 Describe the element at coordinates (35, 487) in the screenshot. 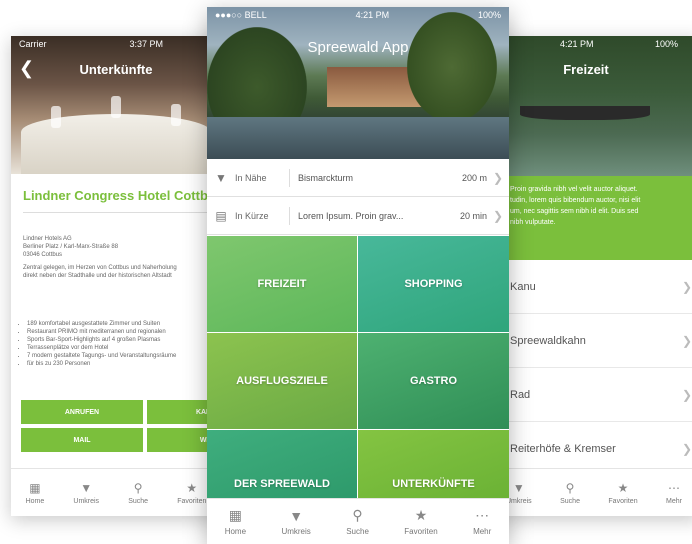

I see `home-grid-icon: ▦` at that location.